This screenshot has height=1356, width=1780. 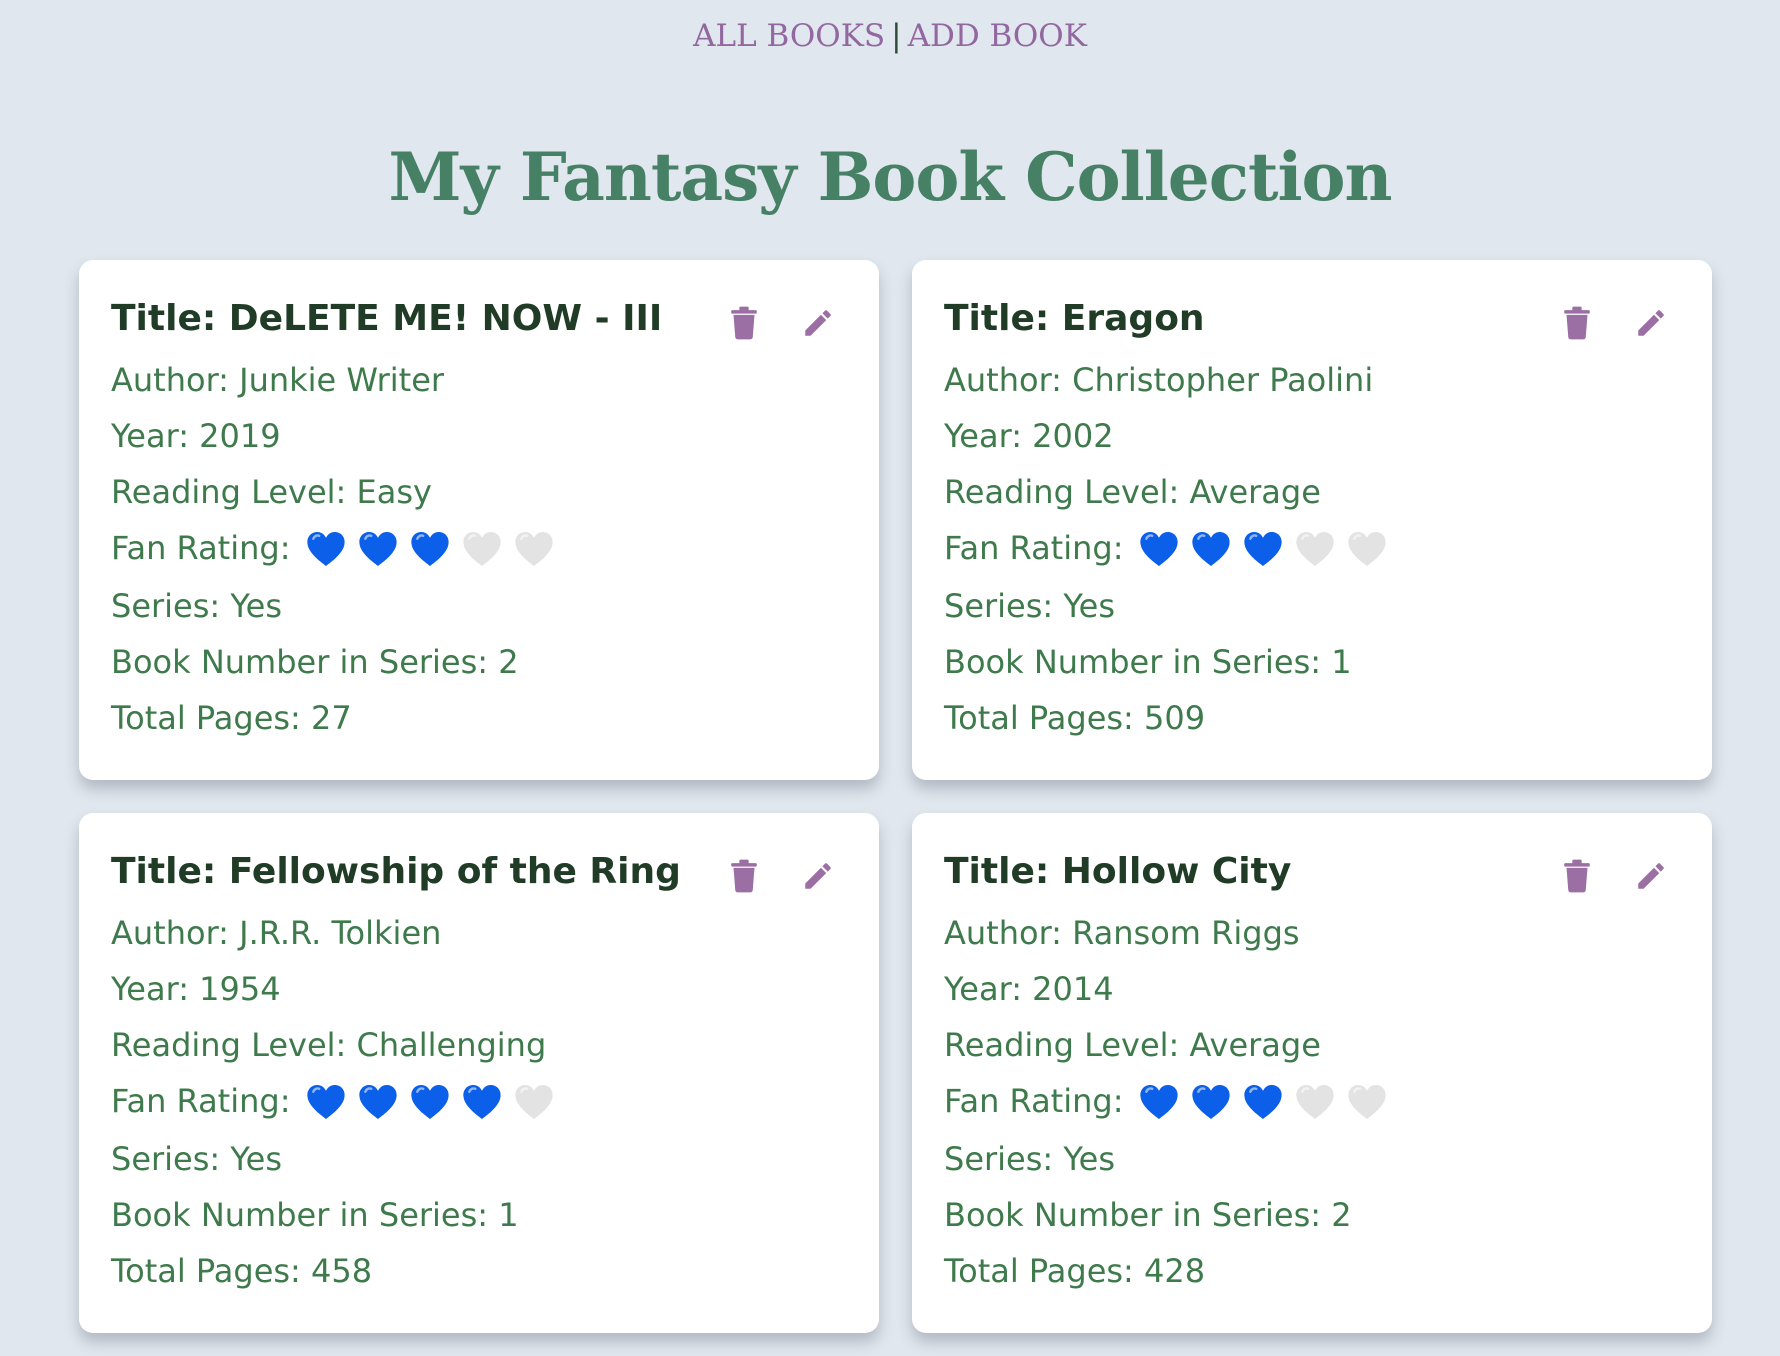 I want to click on book-author: Author: Ransom Riggs, so click(x=1122, y=933).